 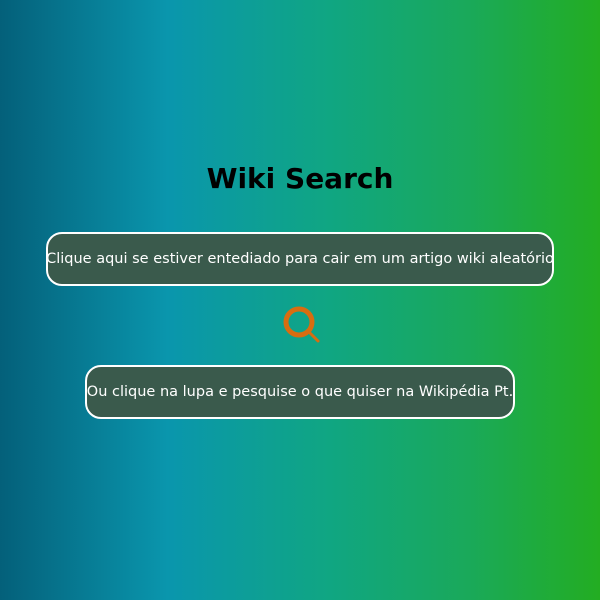 I want to click on search-icon-graphic, so click(x=301, y=324).